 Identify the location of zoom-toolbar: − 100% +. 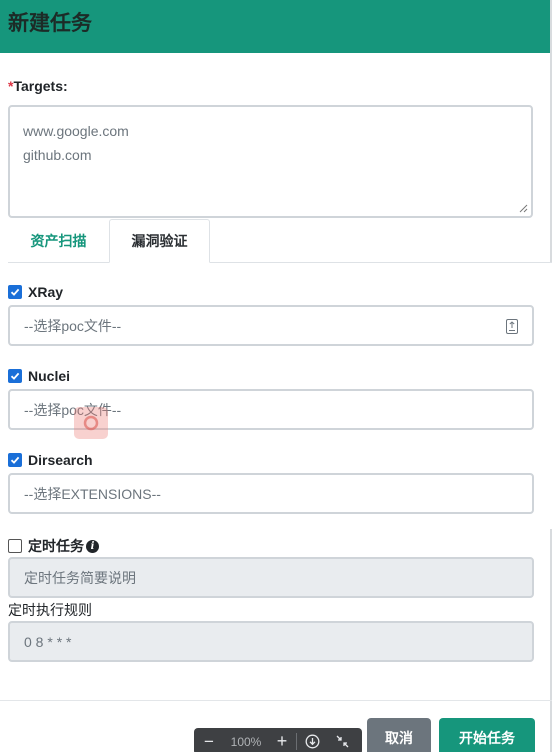
(278, 740).